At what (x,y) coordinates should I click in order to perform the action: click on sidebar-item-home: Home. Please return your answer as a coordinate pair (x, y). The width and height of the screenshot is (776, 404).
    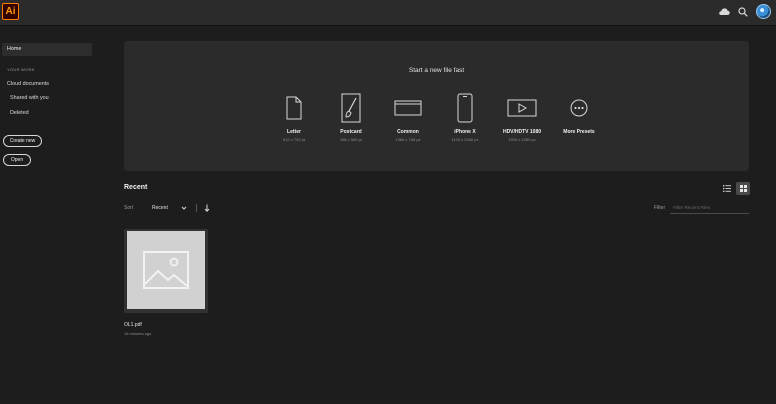
    Looking at the image, I should click on (47, 49).